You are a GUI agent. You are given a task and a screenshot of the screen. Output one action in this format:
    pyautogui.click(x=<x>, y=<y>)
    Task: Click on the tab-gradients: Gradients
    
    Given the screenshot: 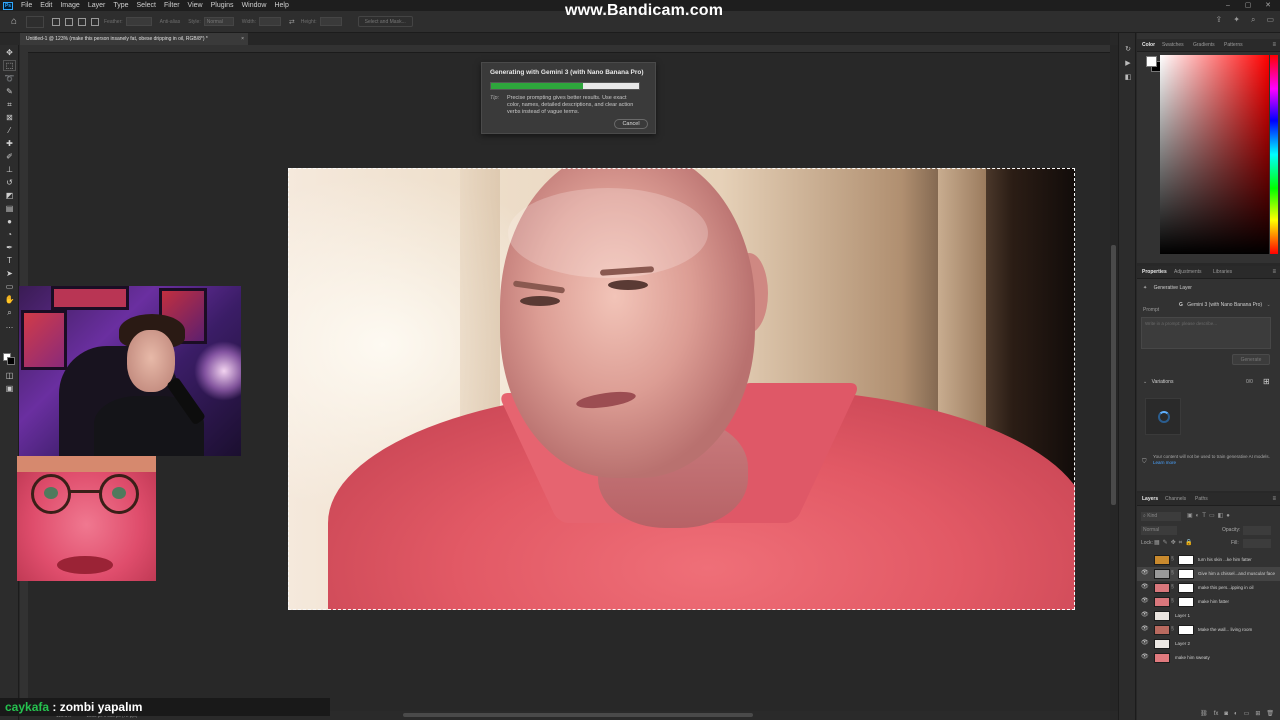 What is the action you would take?
    pyautogui.click(x=1204, y=45)
    